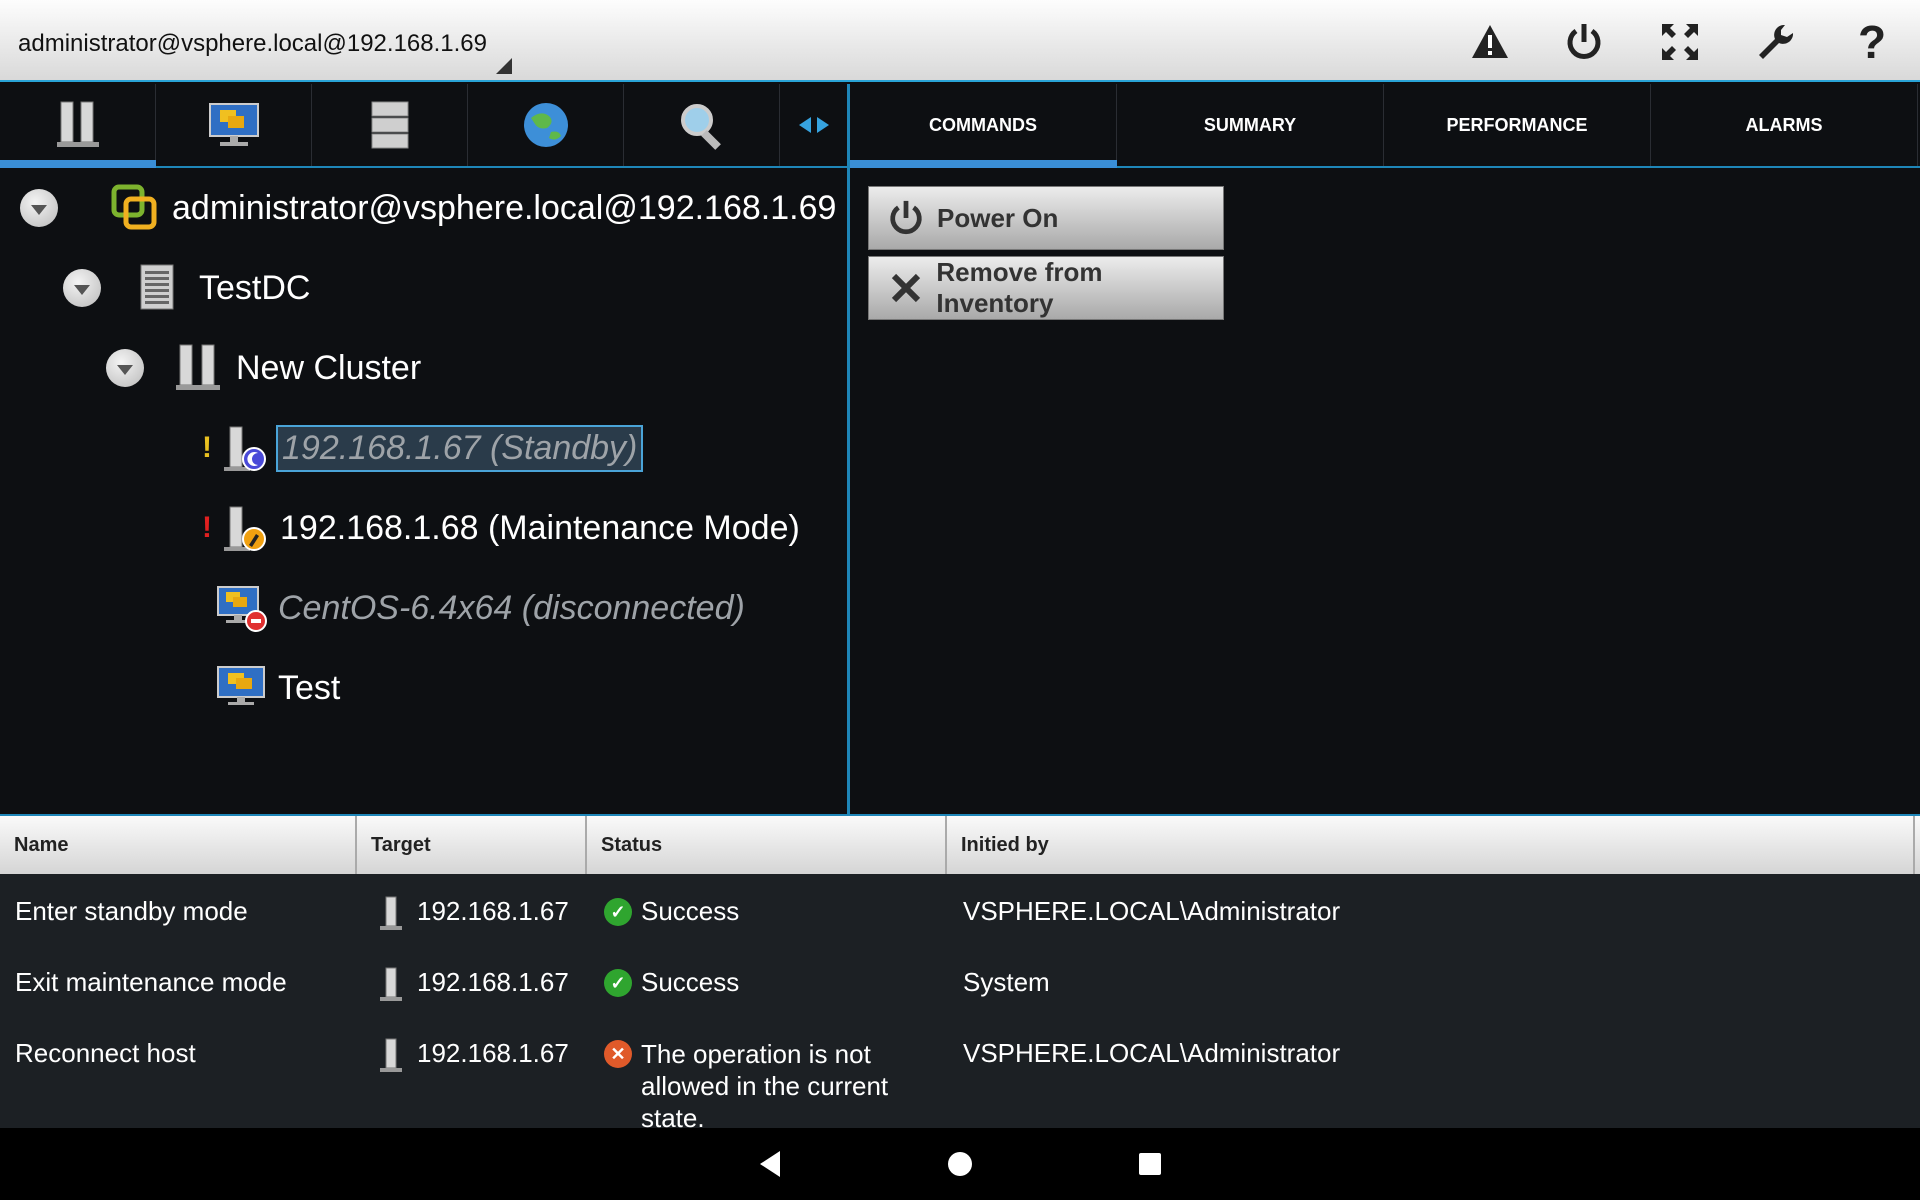 This screenshot has height=1200, width=1920. I want to click on fullscreen-icon, so click(1680, 42).